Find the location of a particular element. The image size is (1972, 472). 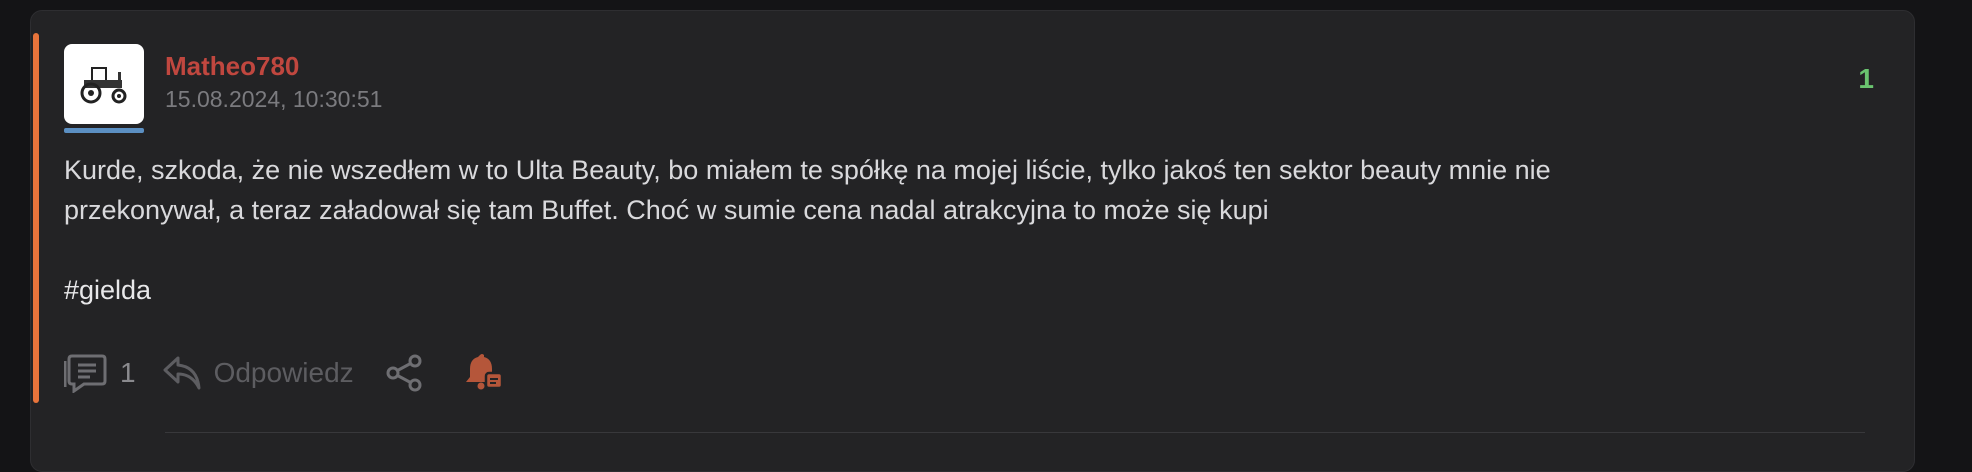

post-timestamp: 15.08.2024, 10:30:51 is located at coordinates (274, 99).